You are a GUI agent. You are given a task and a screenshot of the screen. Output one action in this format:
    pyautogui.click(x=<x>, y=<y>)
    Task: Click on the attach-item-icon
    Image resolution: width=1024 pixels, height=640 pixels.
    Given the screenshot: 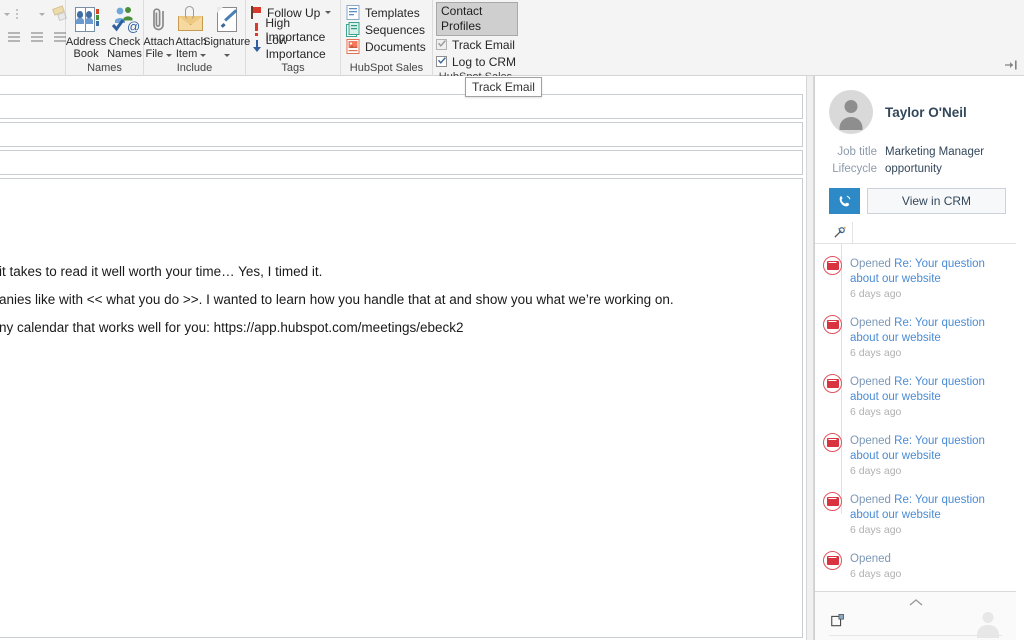 What is the action you would take?
    pyautogui.click(x=191, y=20)
    